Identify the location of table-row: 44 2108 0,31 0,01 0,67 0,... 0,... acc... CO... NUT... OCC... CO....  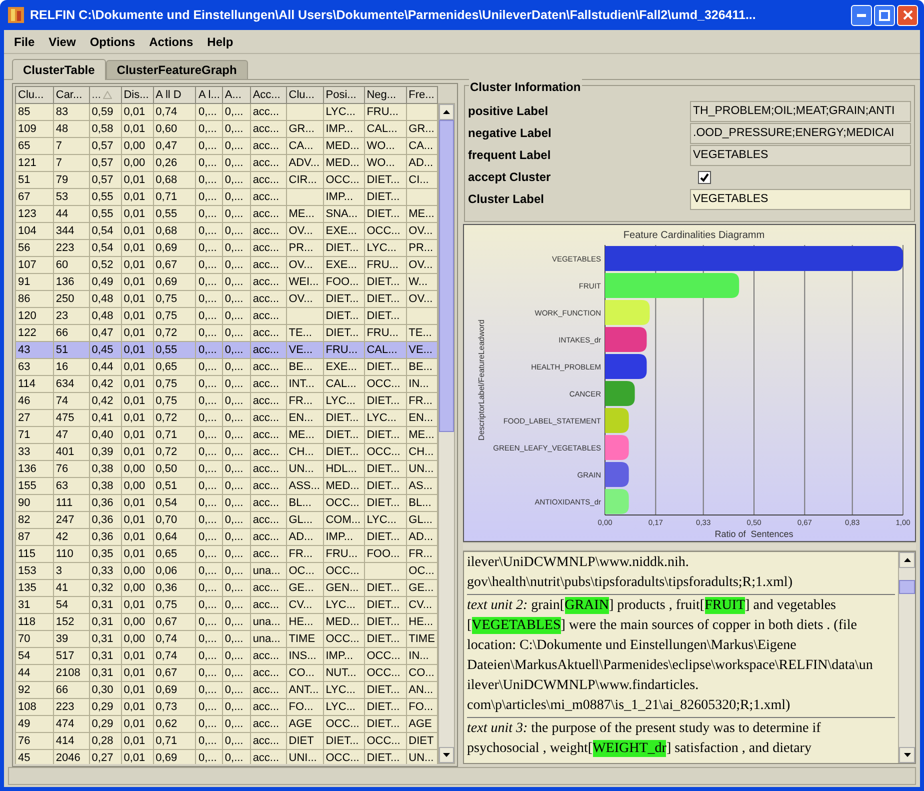
(227, 673).